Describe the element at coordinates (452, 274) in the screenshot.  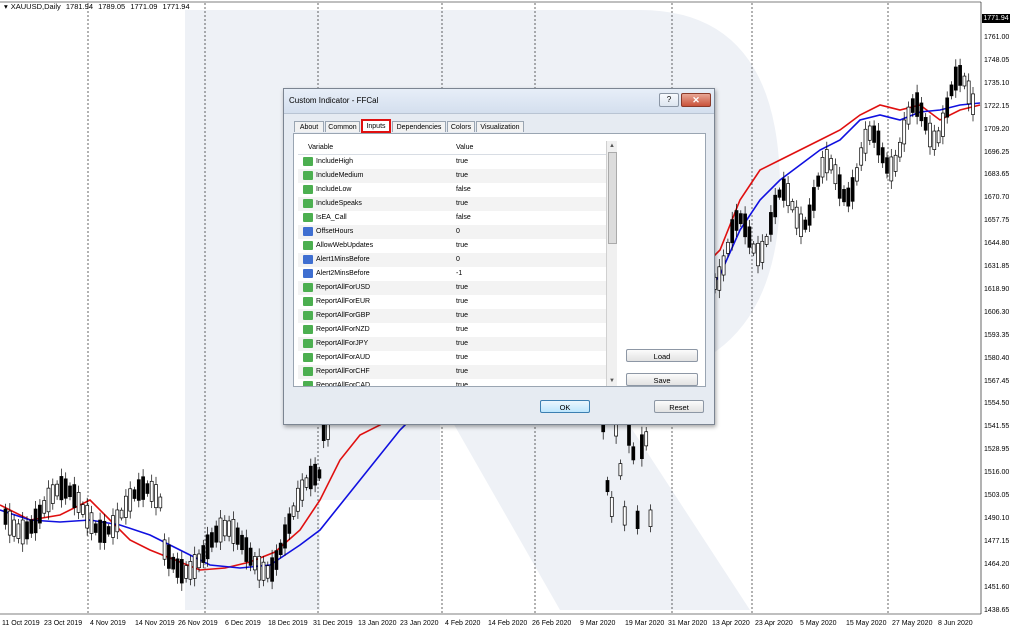
I see `input-row: Alert2MinsBefore -1` at that location.